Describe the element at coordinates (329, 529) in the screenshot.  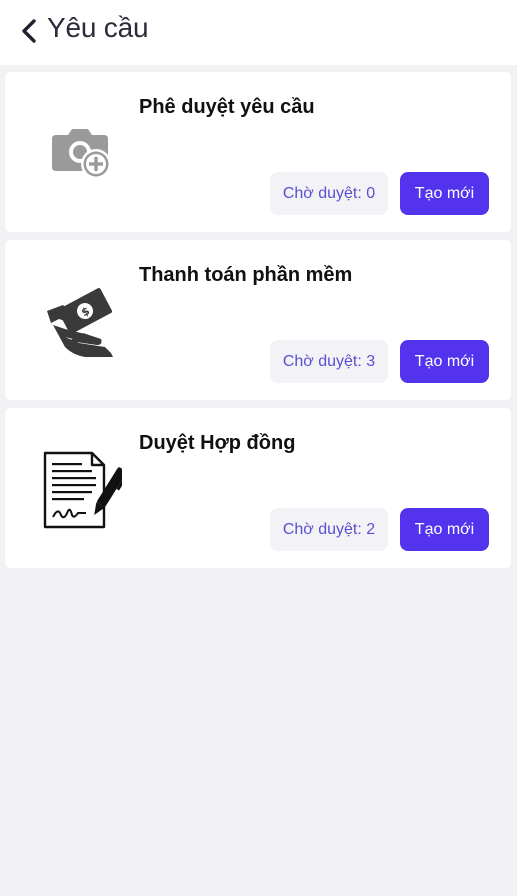
I see `pending-count-button: Chờ duyệt: 2` at that location.